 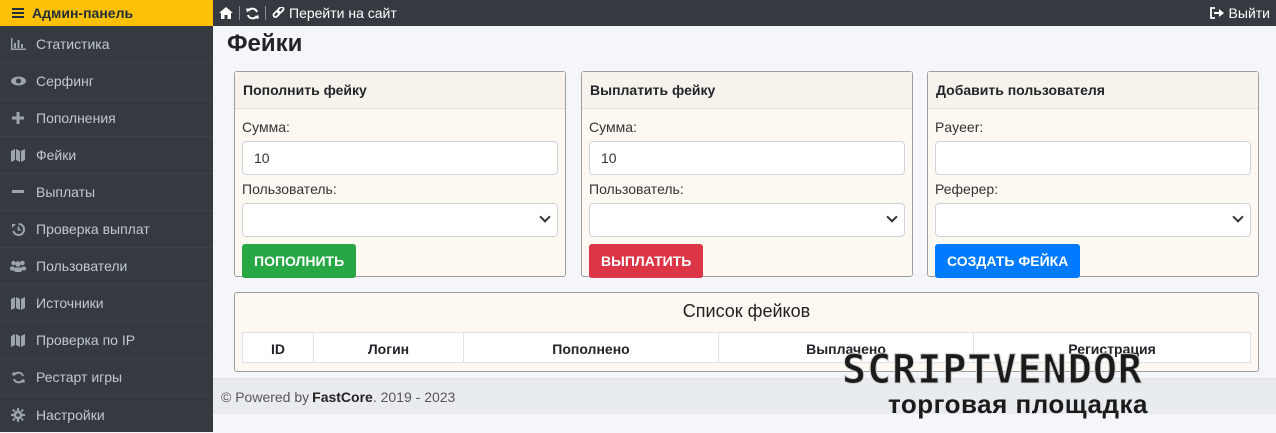 What do you see at coordinates (959, 127) in the screenshot?
I see `payeer-label: Payeer:` at bounding box center [959, 127].